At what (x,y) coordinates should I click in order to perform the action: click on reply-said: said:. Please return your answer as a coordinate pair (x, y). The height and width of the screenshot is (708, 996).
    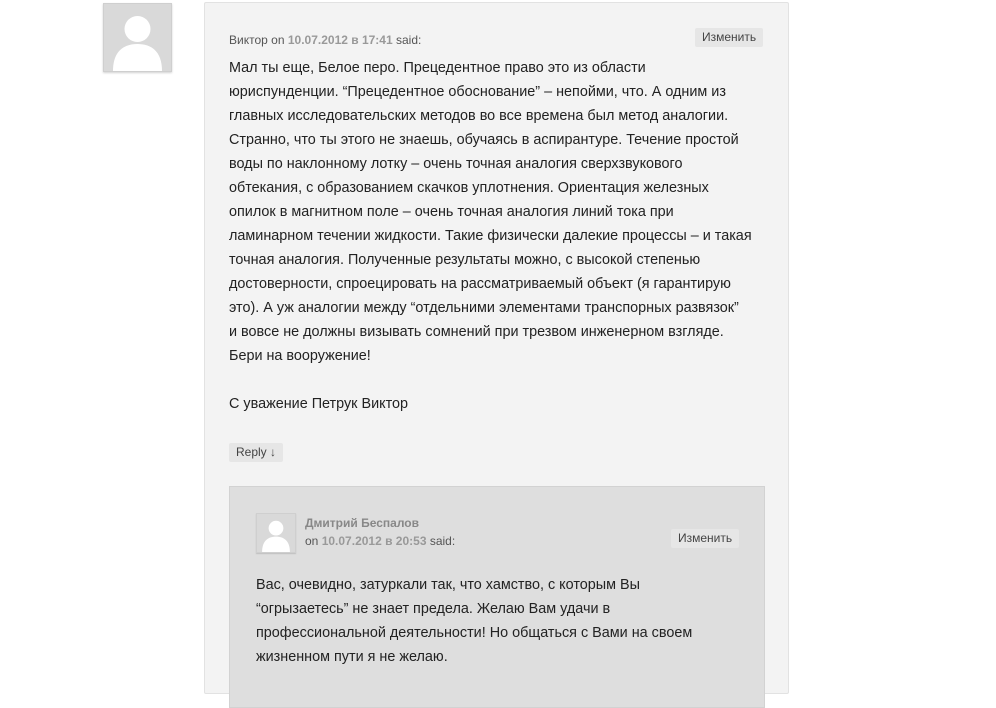
    Looking at the image, I should click on (442, 541).